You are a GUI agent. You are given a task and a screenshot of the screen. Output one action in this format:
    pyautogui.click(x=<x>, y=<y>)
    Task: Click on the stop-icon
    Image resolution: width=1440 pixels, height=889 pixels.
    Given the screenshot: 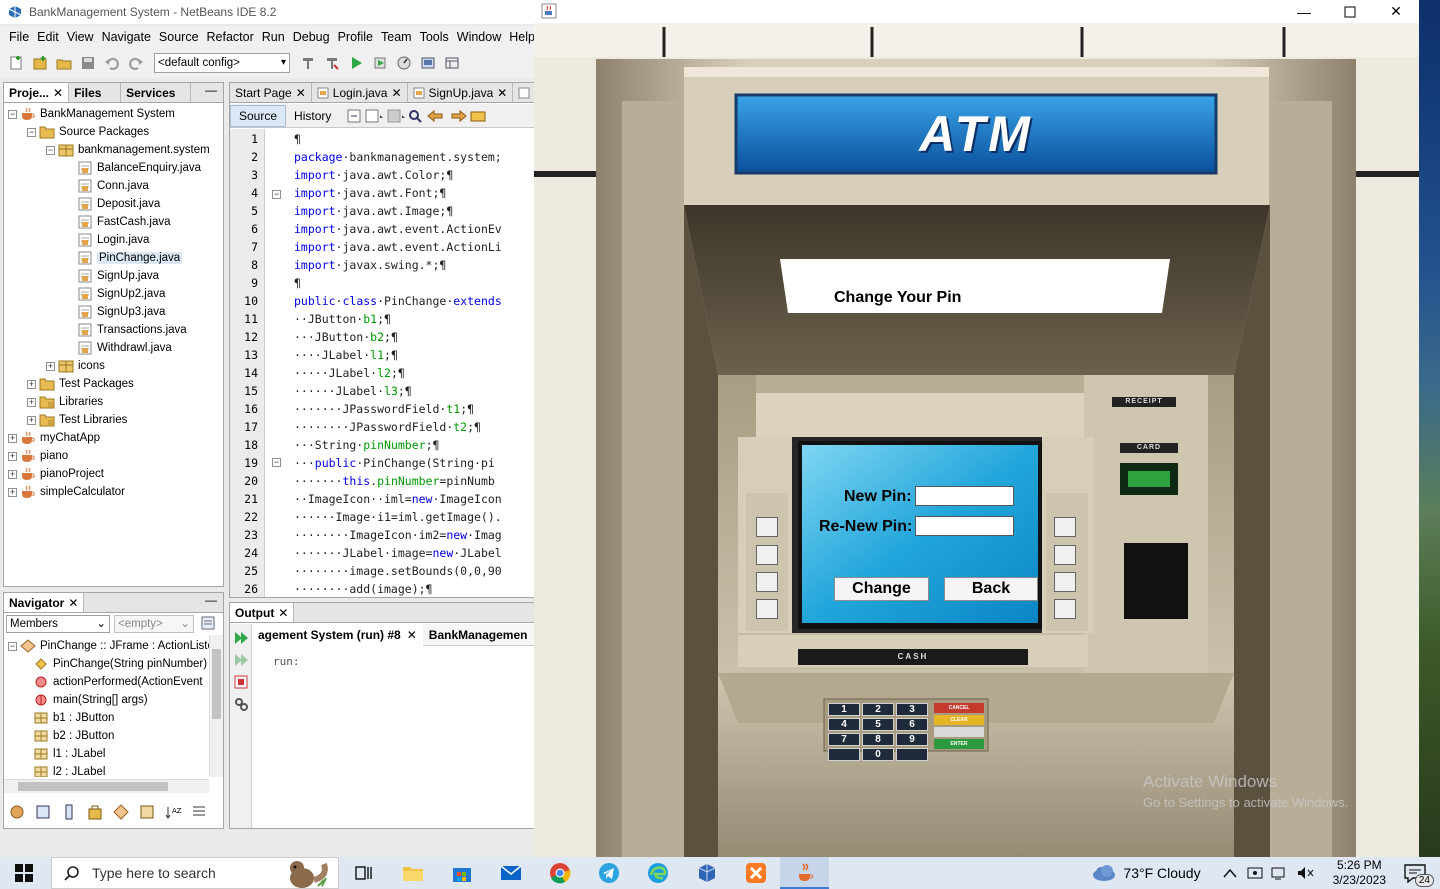 What is the action you would take?
    pyautogui.click(x=242, y=682)
    